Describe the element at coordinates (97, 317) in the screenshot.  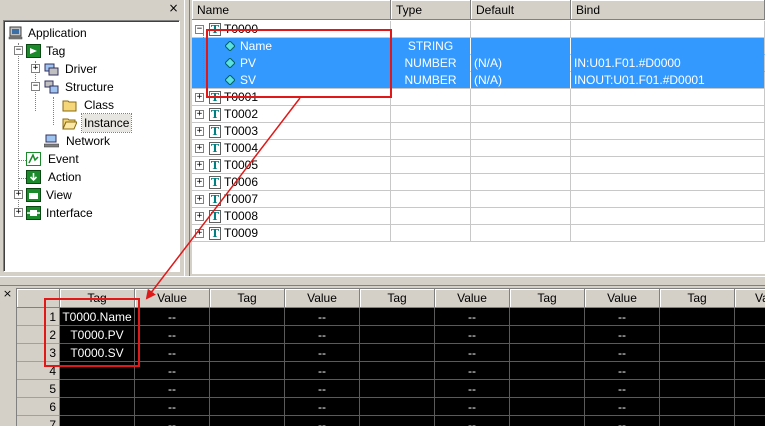
I see `watch-tag-cell: T0000.Name` at that location.